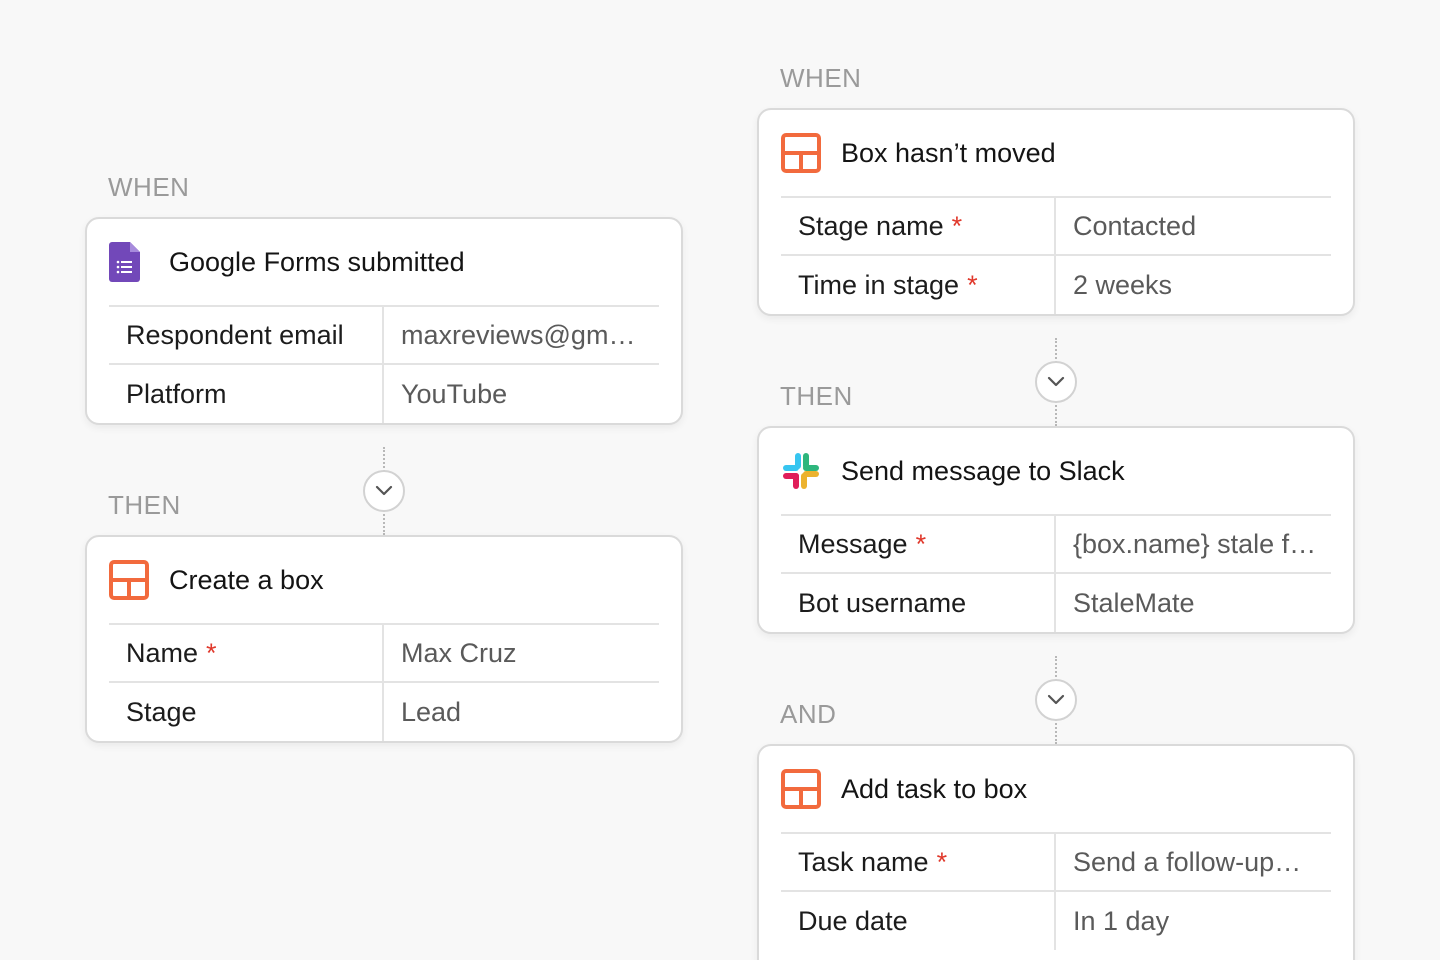 This screenshot has width=1440, height=960. Describe the element at coordinates (918, 862) in the screenshot. I see `field-key: Task name *` at that location.